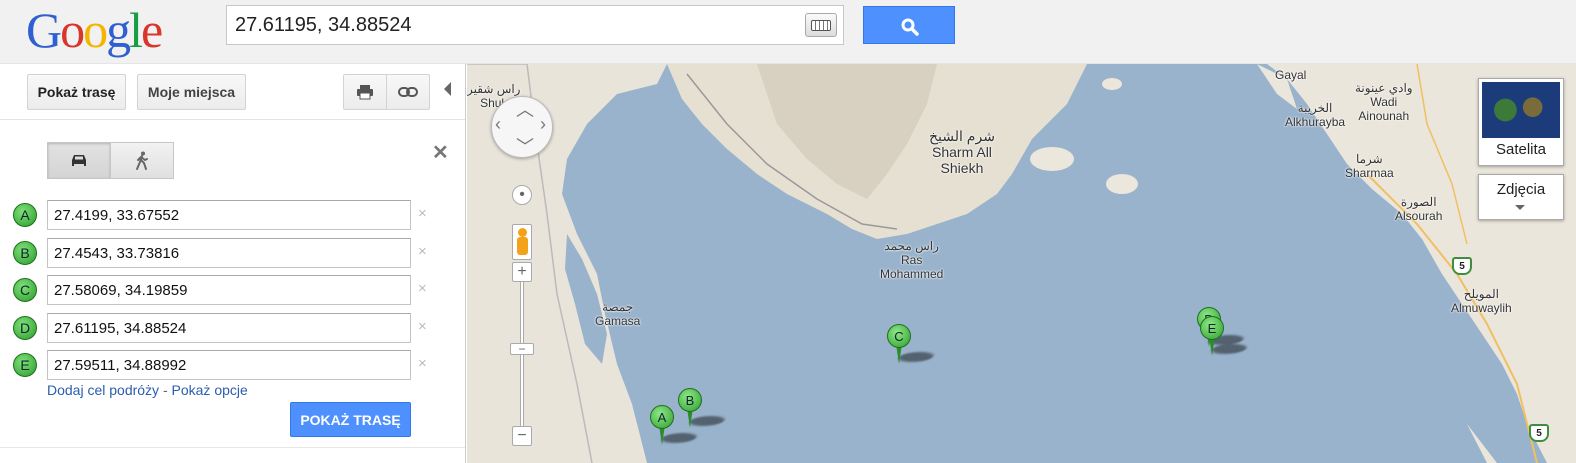 The height and width of the screenshot is (463, 1576). I want to click on walk-mode-button, so click(142, 160).